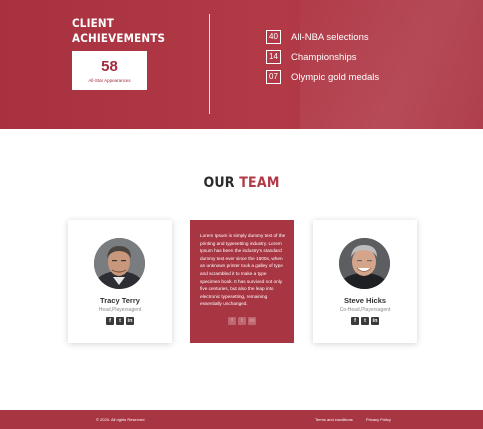  I want to click on highlight-stat-label: All-Star Appearances, so click(109, 80).